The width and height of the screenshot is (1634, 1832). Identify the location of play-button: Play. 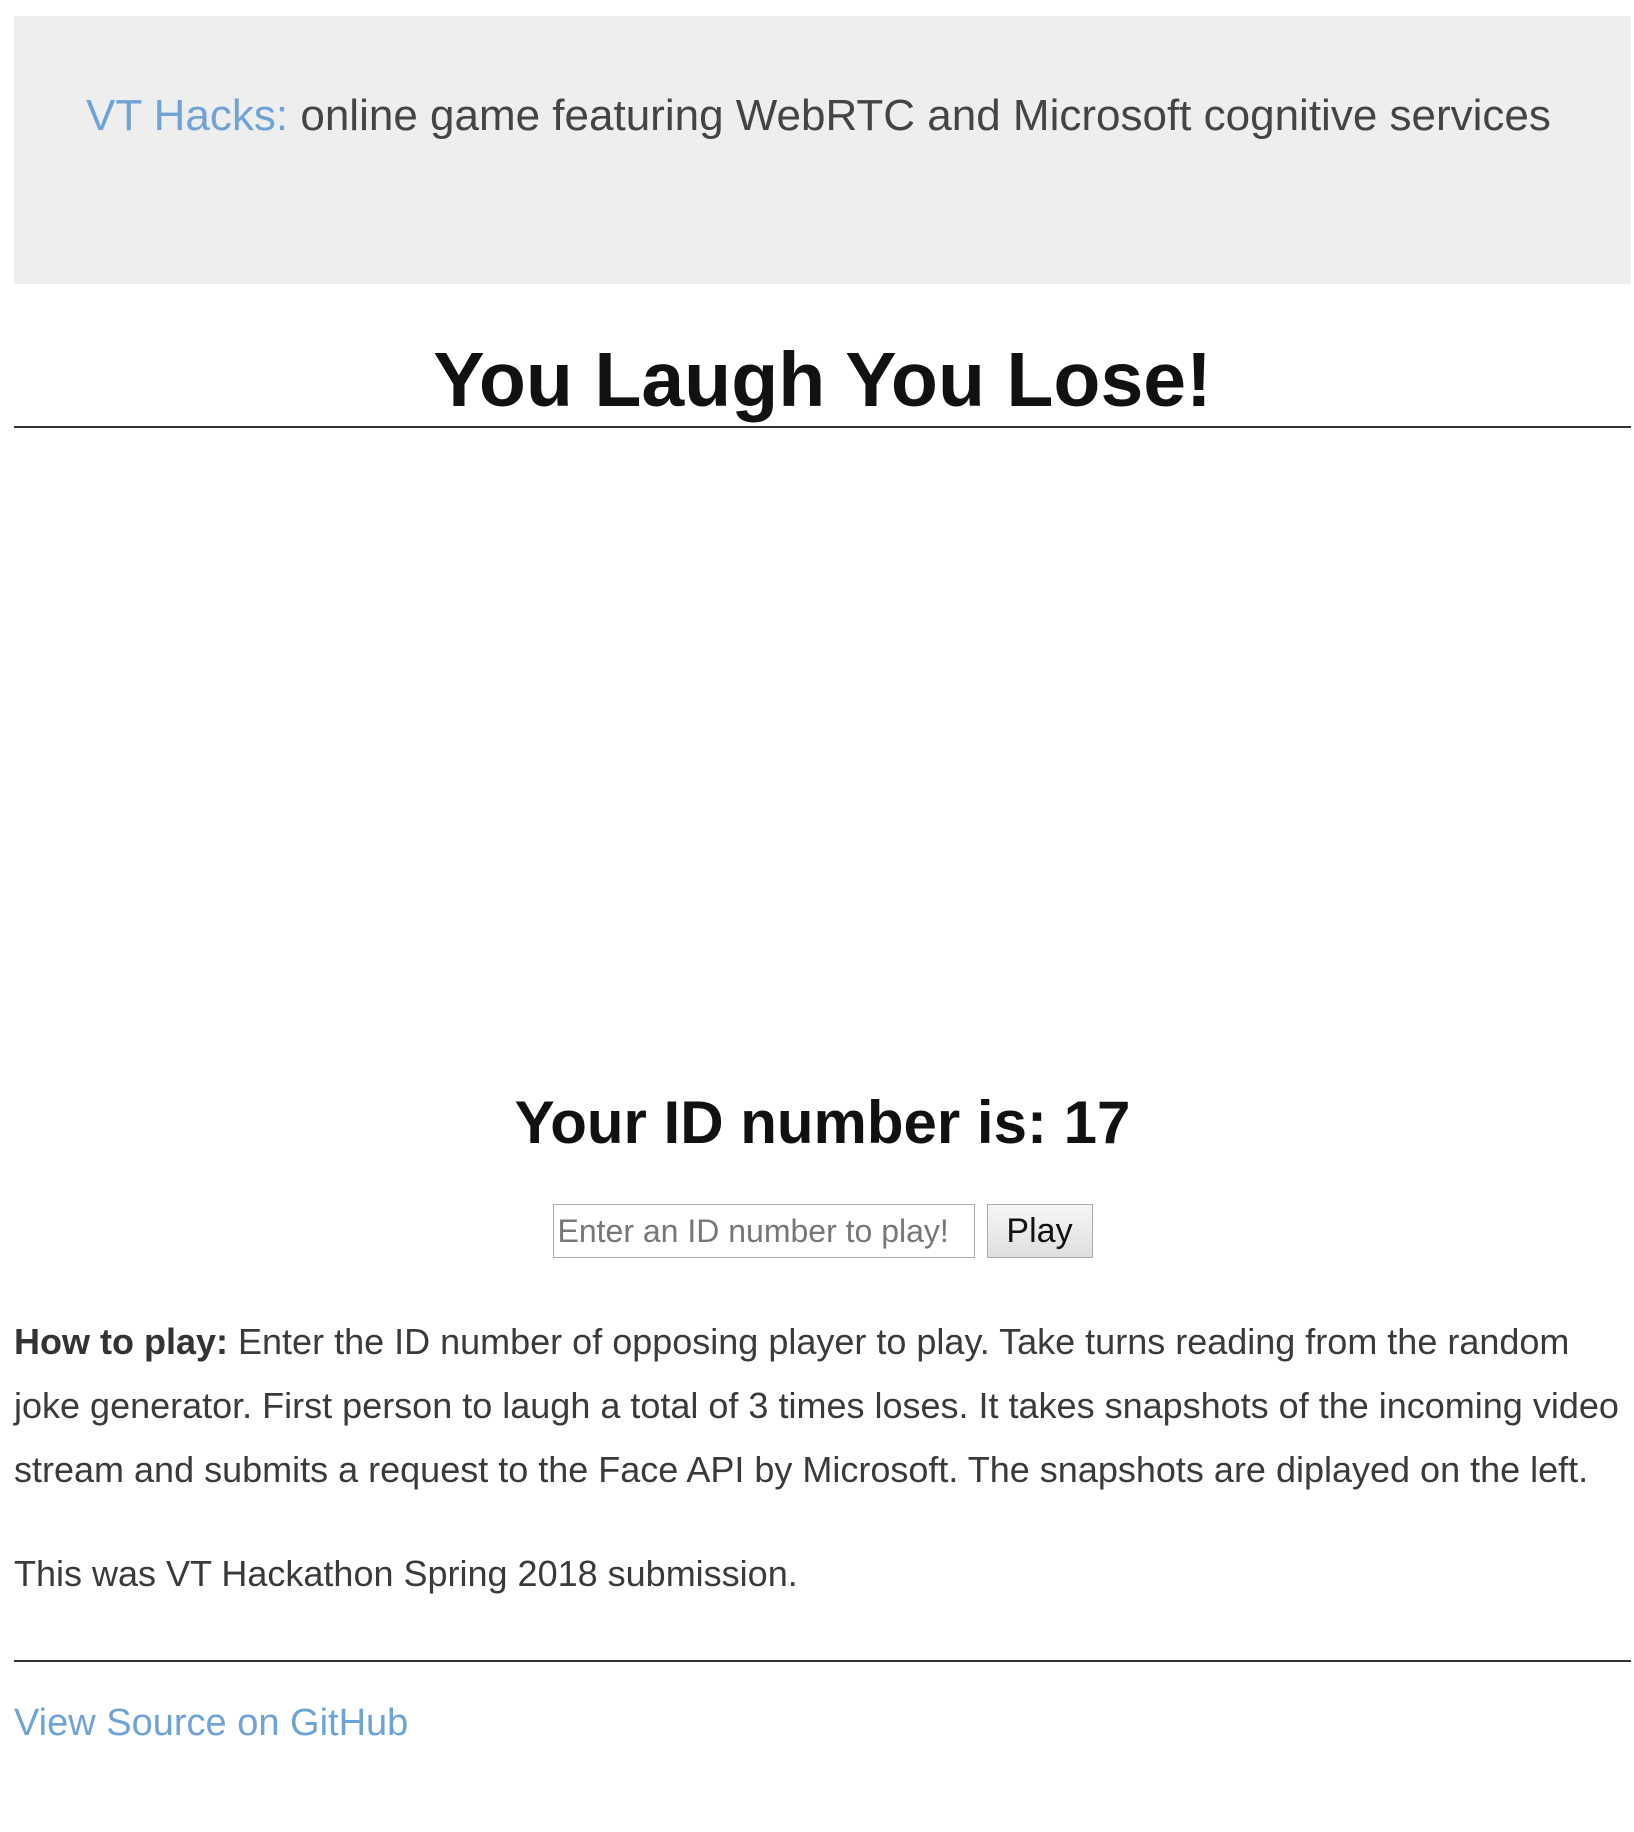
(1039, 1231).